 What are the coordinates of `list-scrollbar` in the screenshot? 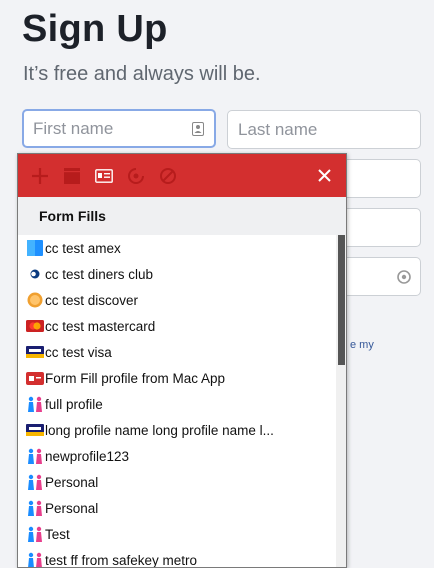 It's located at (341, 401).